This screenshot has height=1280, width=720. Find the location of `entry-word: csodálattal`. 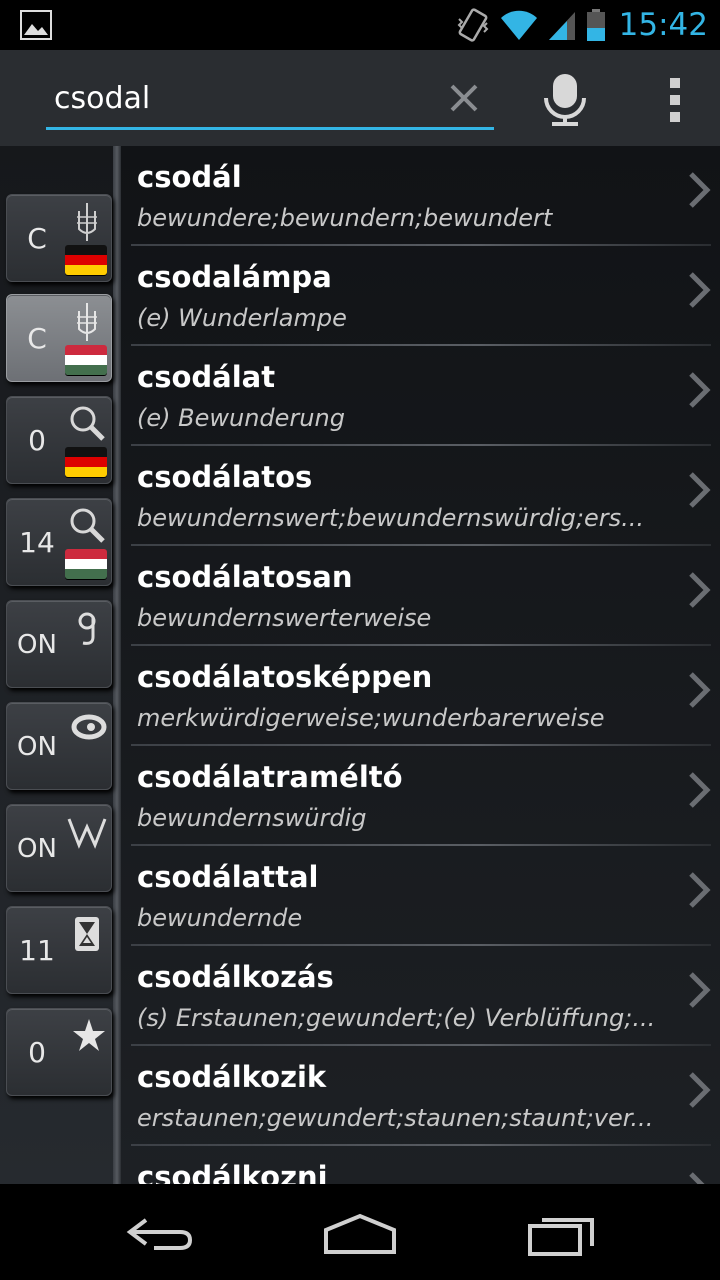

entry-word: csodálattal is located at coordinates (228, 877).